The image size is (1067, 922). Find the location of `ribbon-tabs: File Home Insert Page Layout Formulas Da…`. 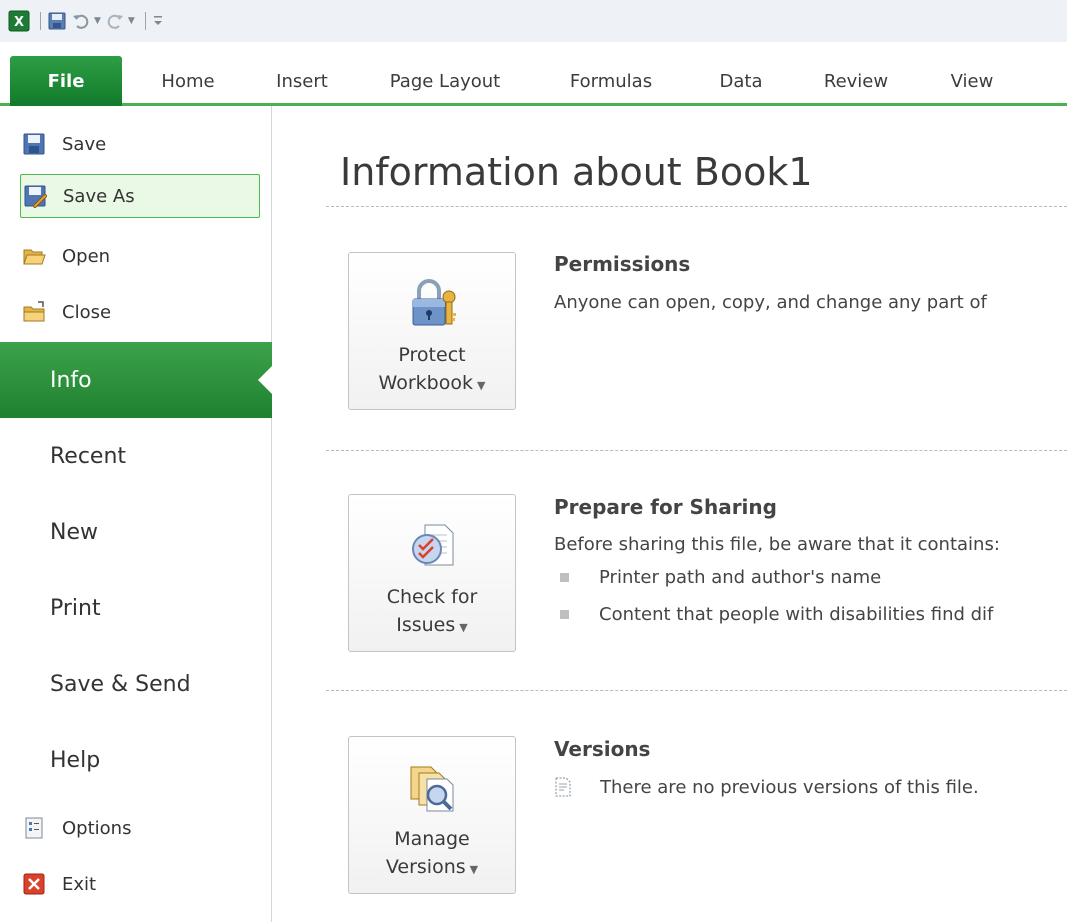

ribbon-tabs: File Home Insert Page Layout Formulas Da… is located at coordinates (533, 74).